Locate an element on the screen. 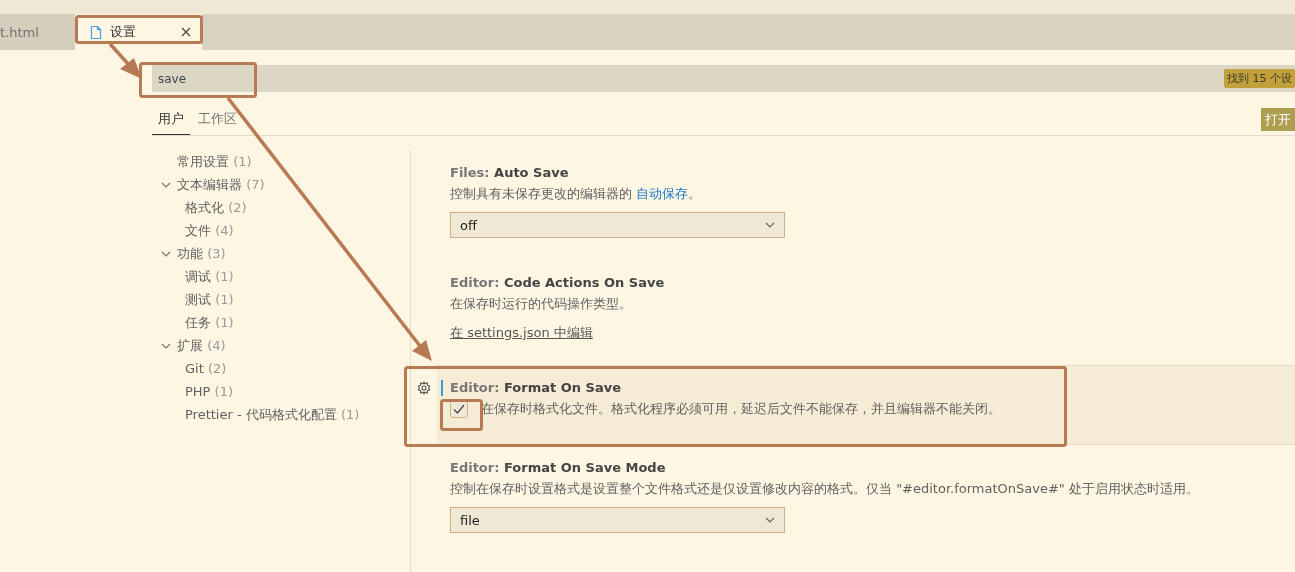 The height and width of the screenshot is (572, 1295). toc-item: 调试 (1) is located at coordinates (289, 276).